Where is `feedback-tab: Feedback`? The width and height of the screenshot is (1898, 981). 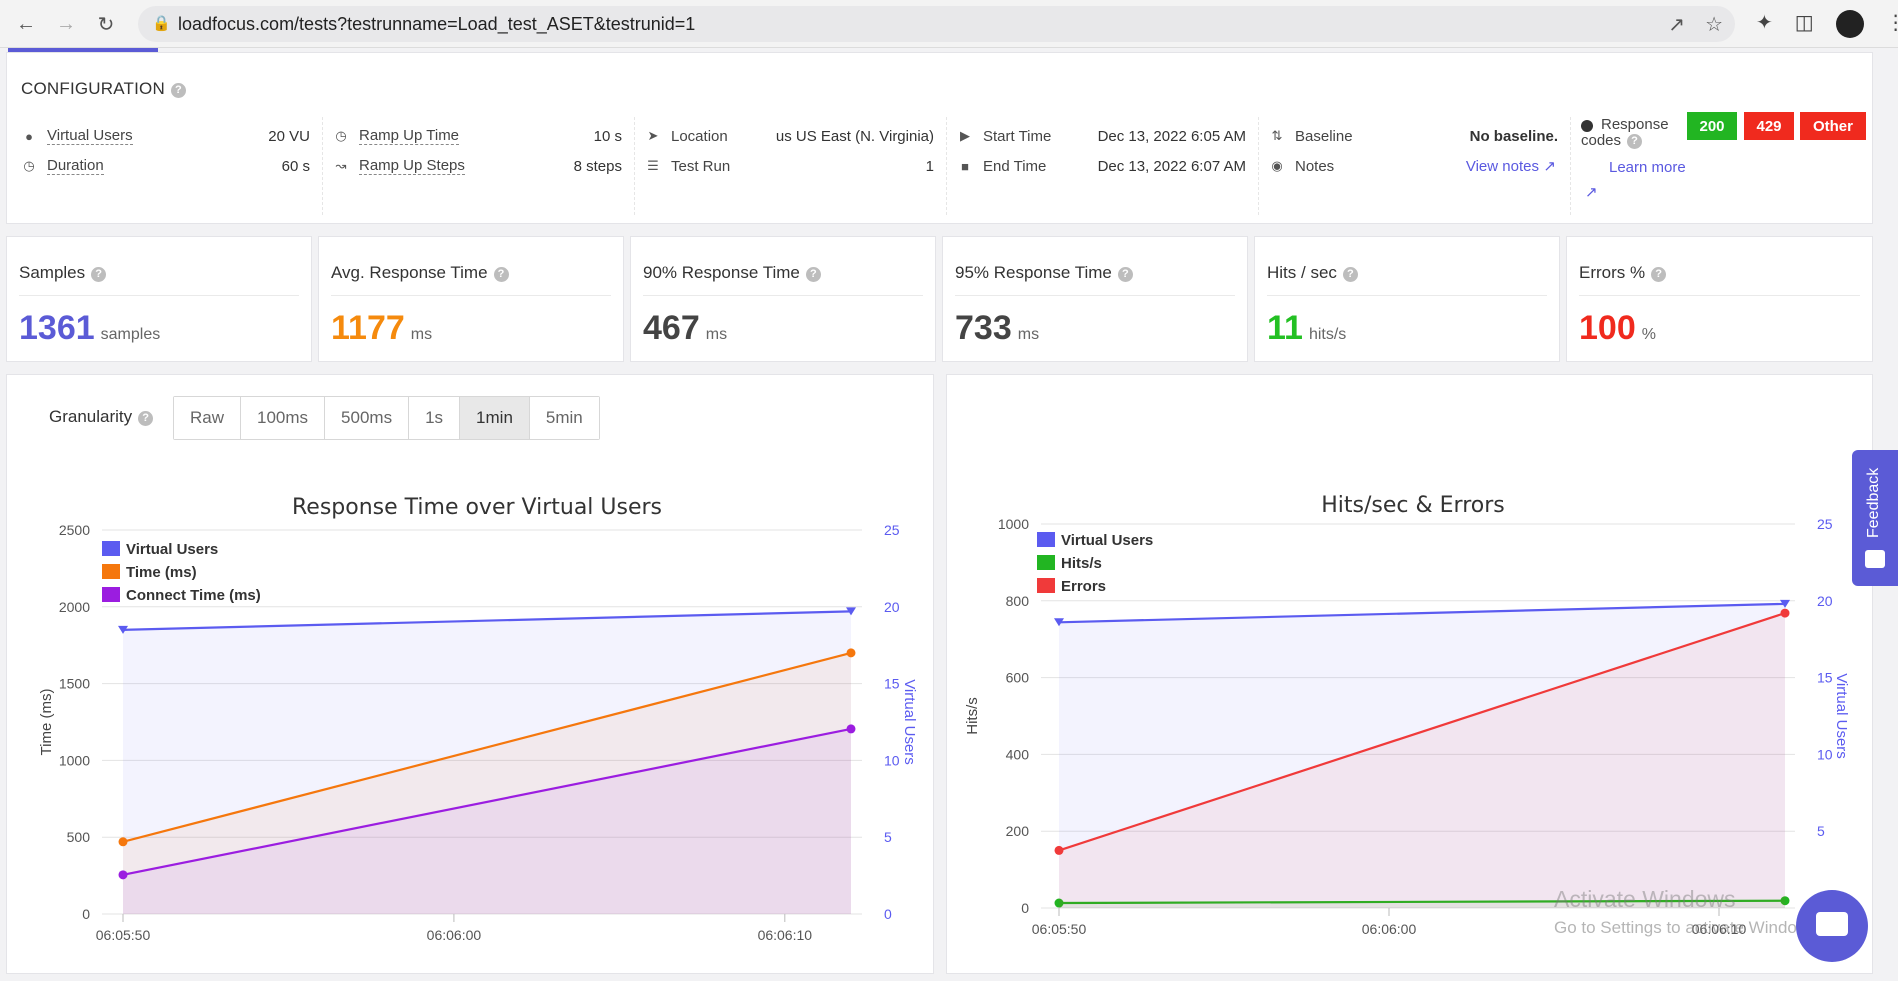 feedback-tab: Feedback is located at coordinates (1875, 518).